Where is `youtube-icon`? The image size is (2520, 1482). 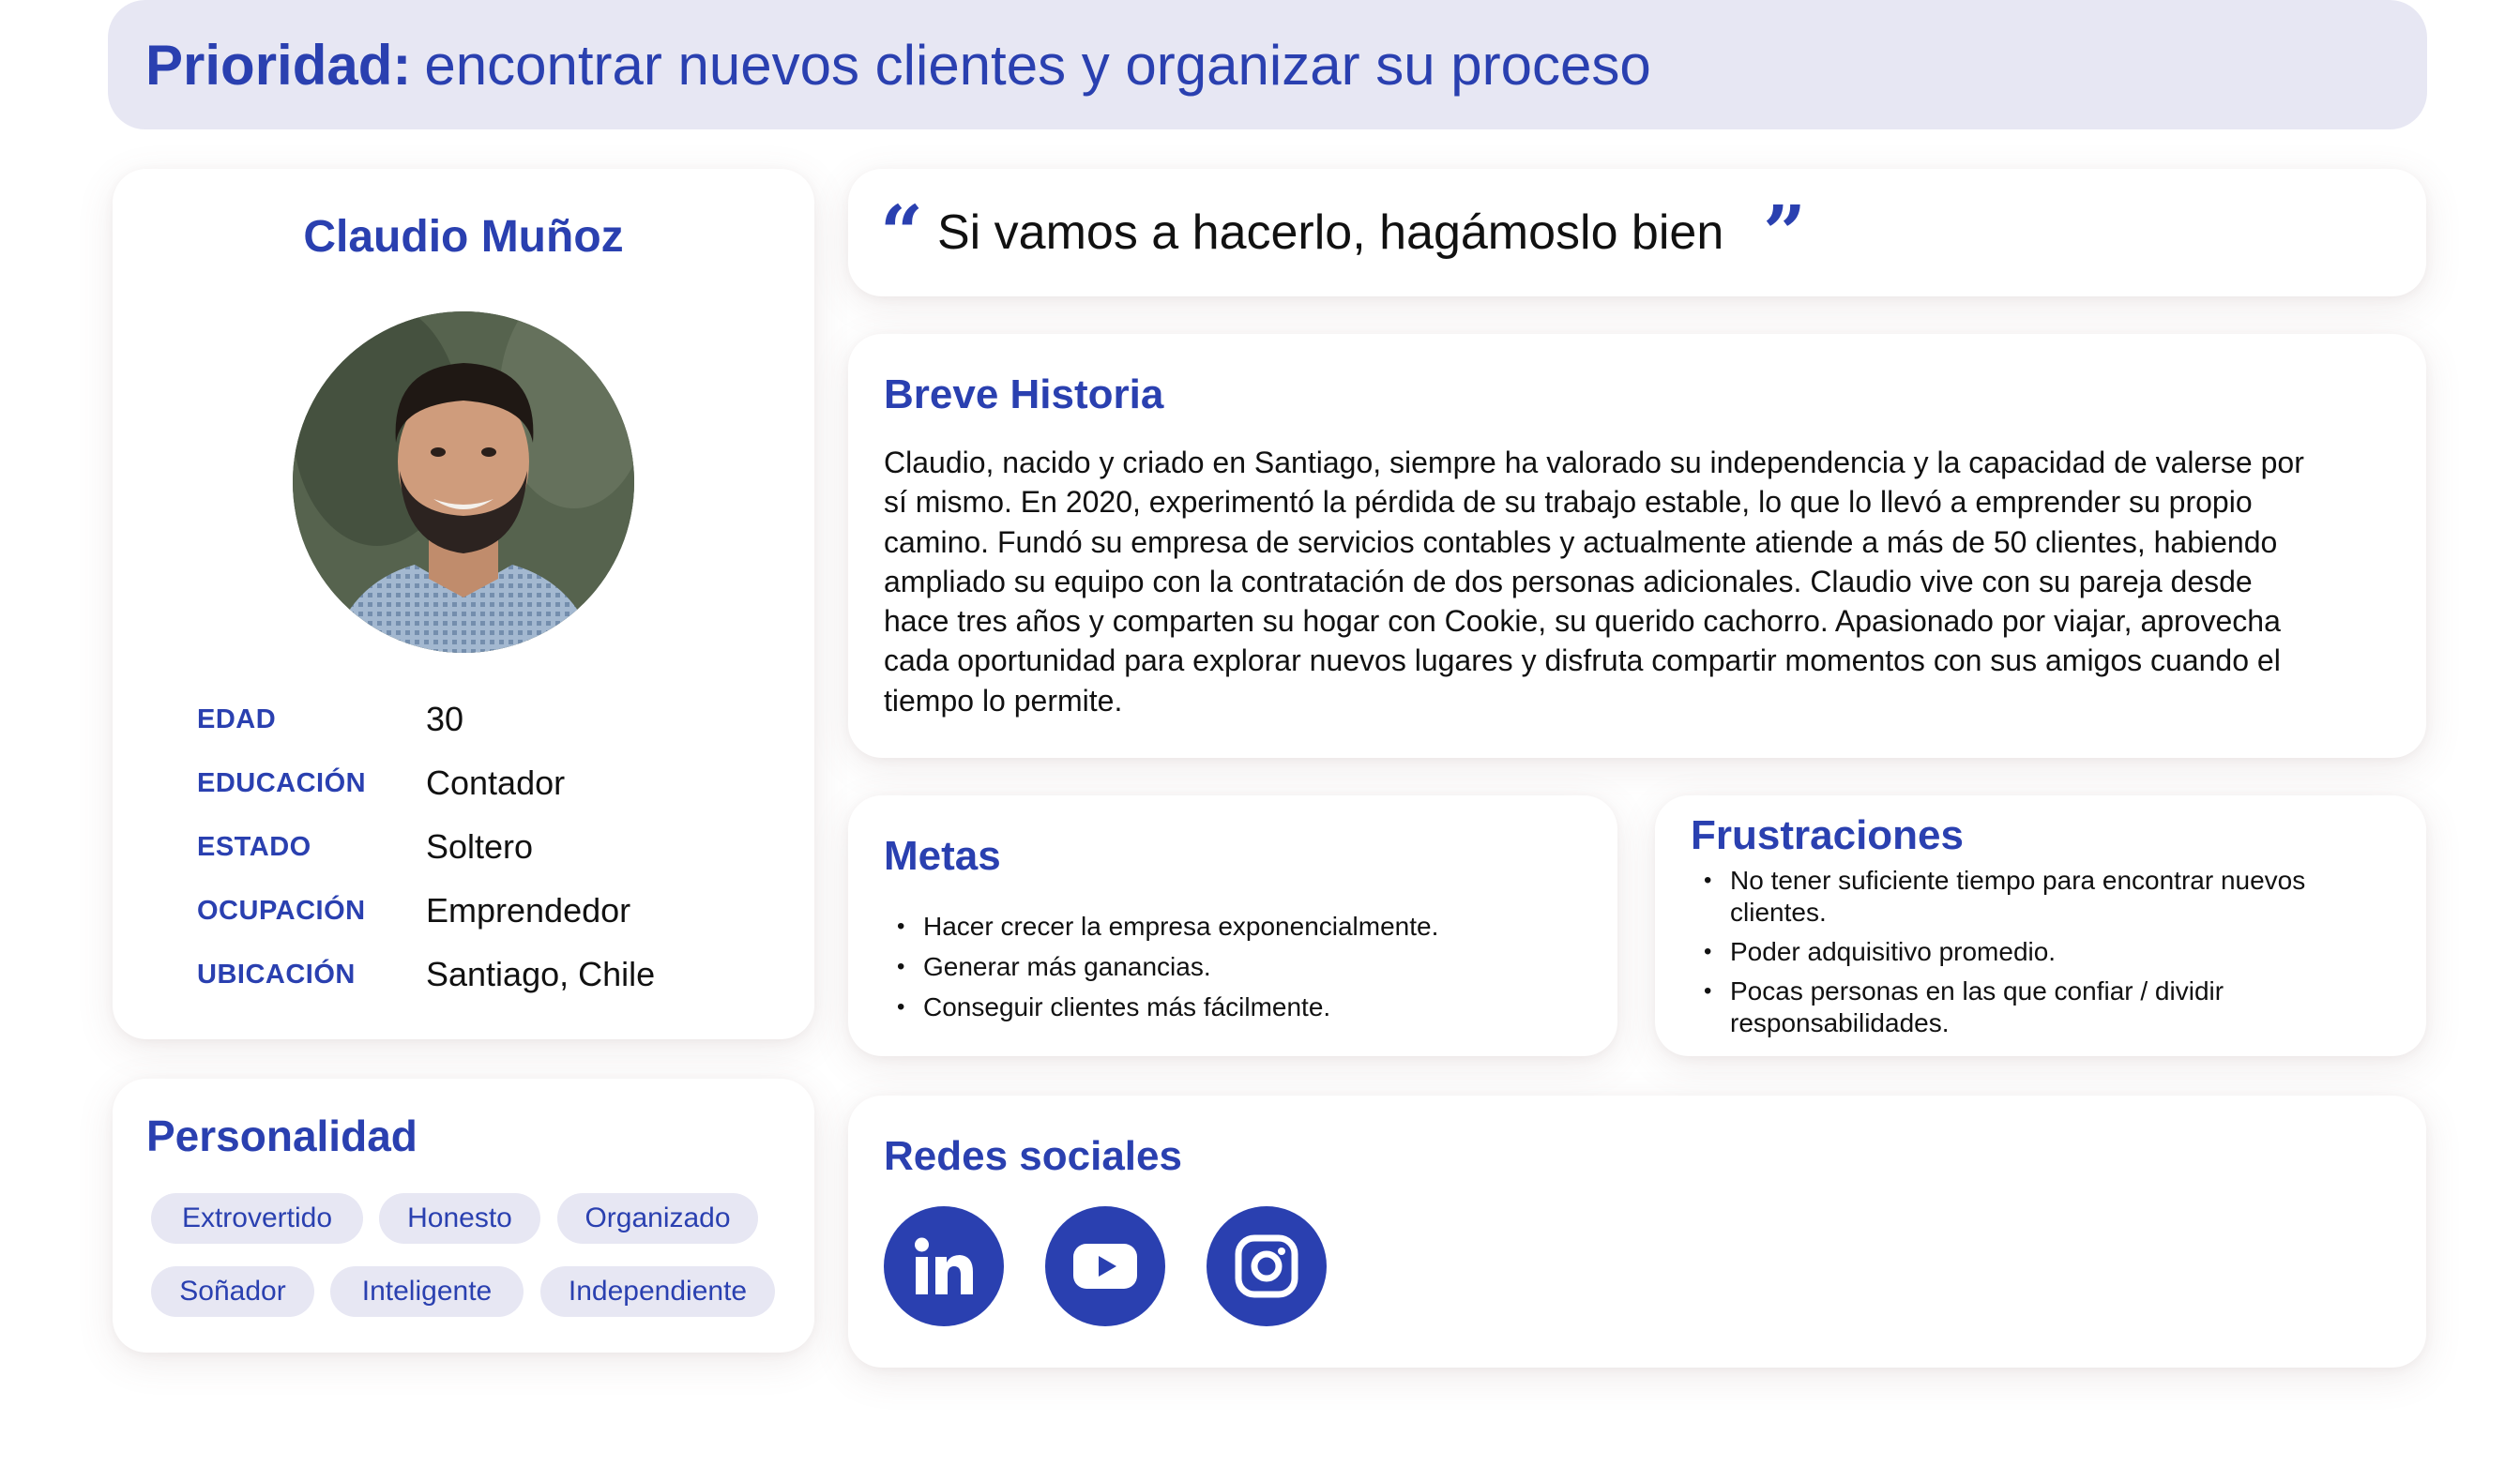 youtube-icon is located at coordinates (1105, 1266).